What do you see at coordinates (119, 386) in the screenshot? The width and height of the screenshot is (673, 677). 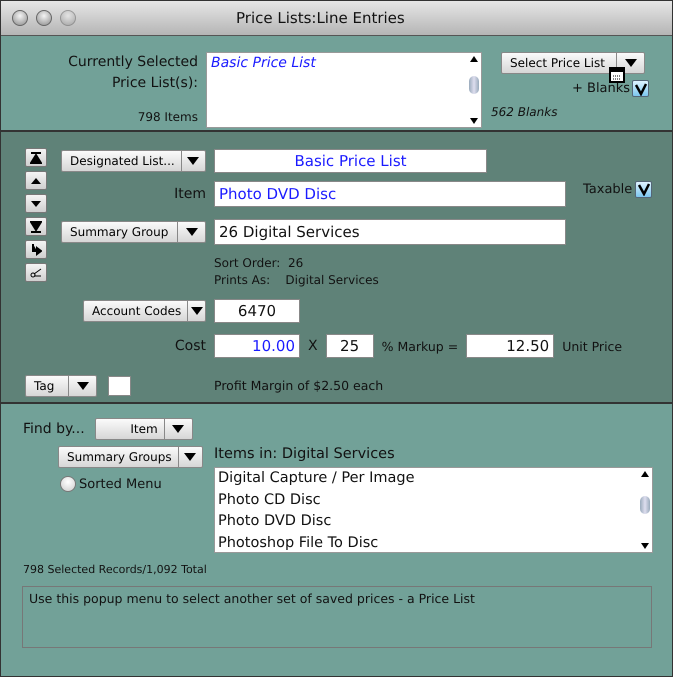 I see `tag-field` at bounding box center [119, 386].